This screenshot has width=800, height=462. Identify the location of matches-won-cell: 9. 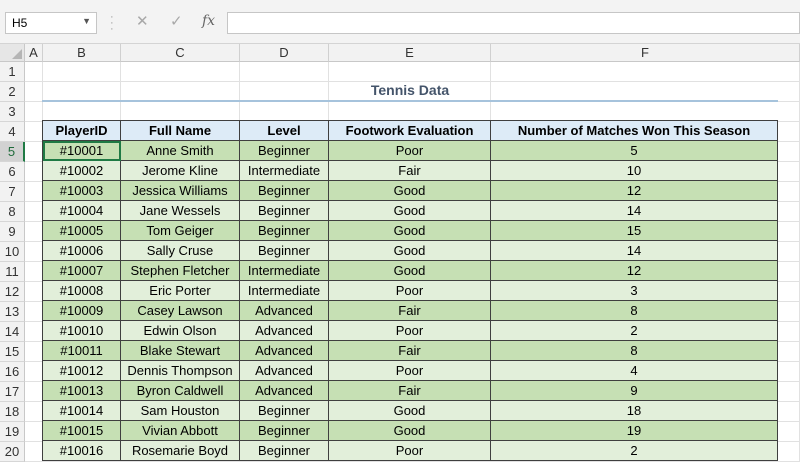
(634, 390).